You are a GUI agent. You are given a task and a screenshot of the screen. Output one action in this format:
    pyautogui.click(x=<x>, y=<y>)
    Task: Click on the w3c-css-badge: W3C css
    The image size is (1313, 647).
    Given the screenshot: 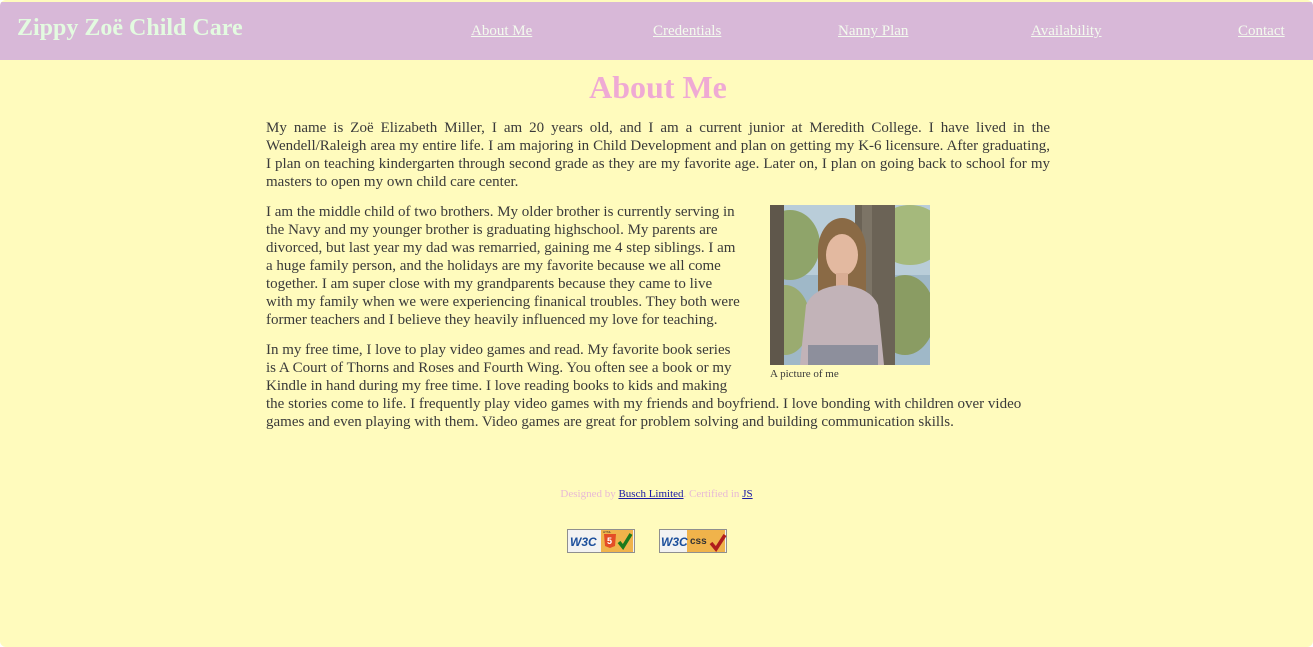 What is the action you would take?
    pyautogui.click(x=693, y=541)
    